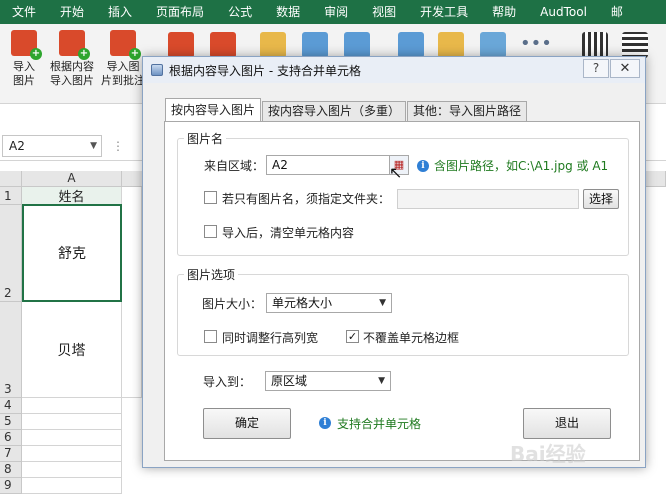 This screenshot has height=500, width=666. What do you see at coordinates (72, 438) in the screenshot?
I see `cell-a6` at bounding box center [72, 438].